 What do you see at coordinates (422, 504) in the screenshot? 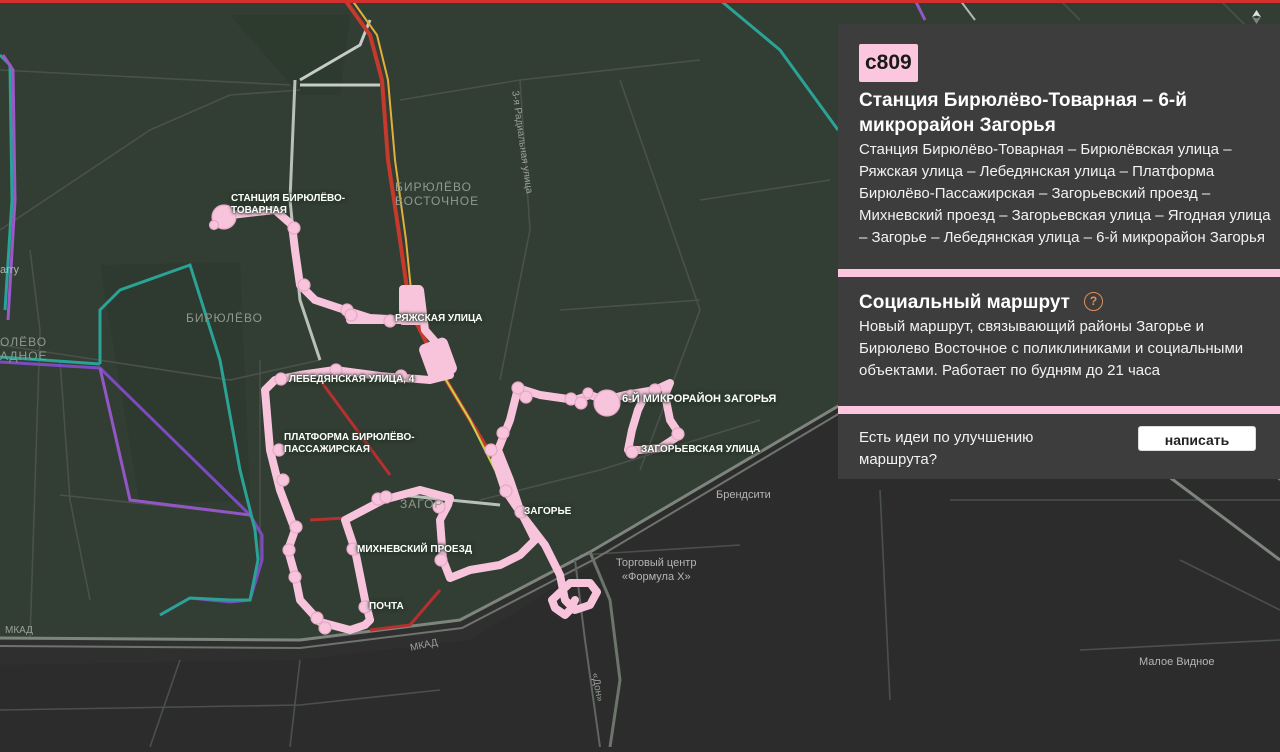
I see `district-label-zagorye: Загор` at bounding box center [422, 504].